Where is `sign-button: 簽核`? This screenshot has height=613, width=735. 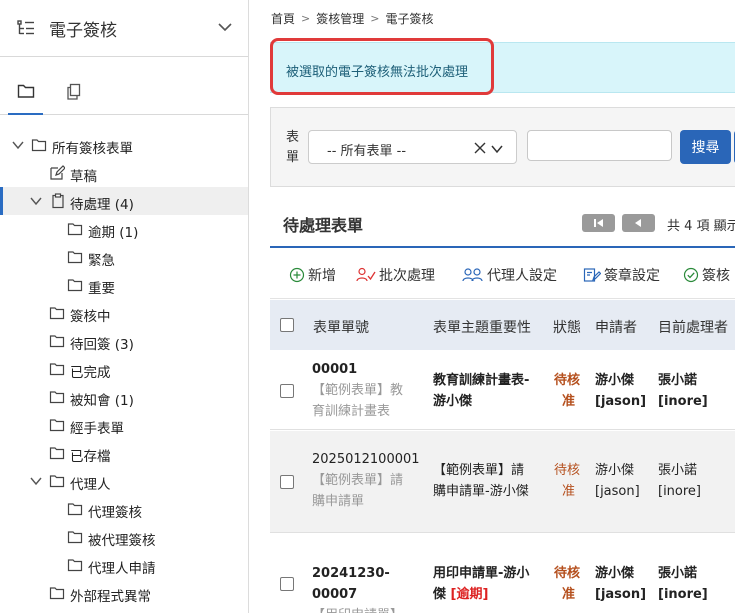 sign-button: 簽核 is located at coordinates (706, 275).